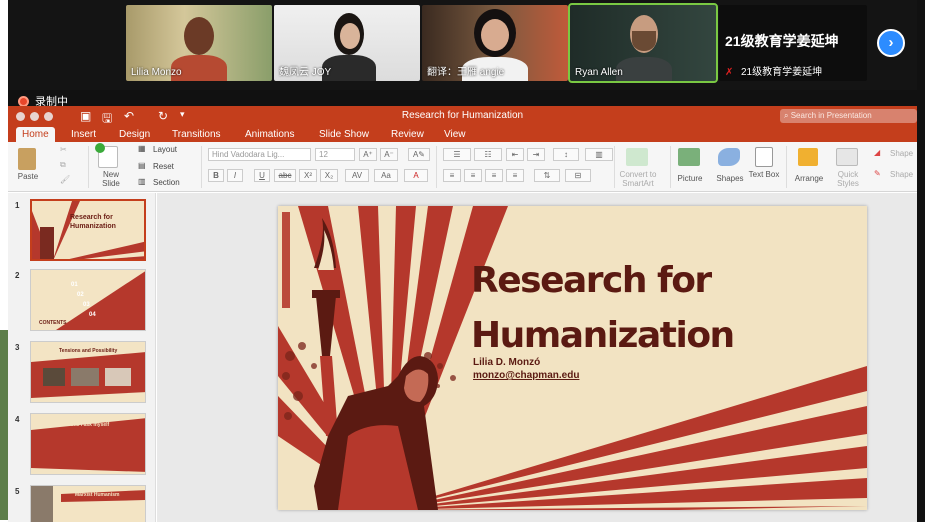 Image resolution: width=925 pixels, height=522 pixels. I want to click on italic-button: I, so click(235, 175).